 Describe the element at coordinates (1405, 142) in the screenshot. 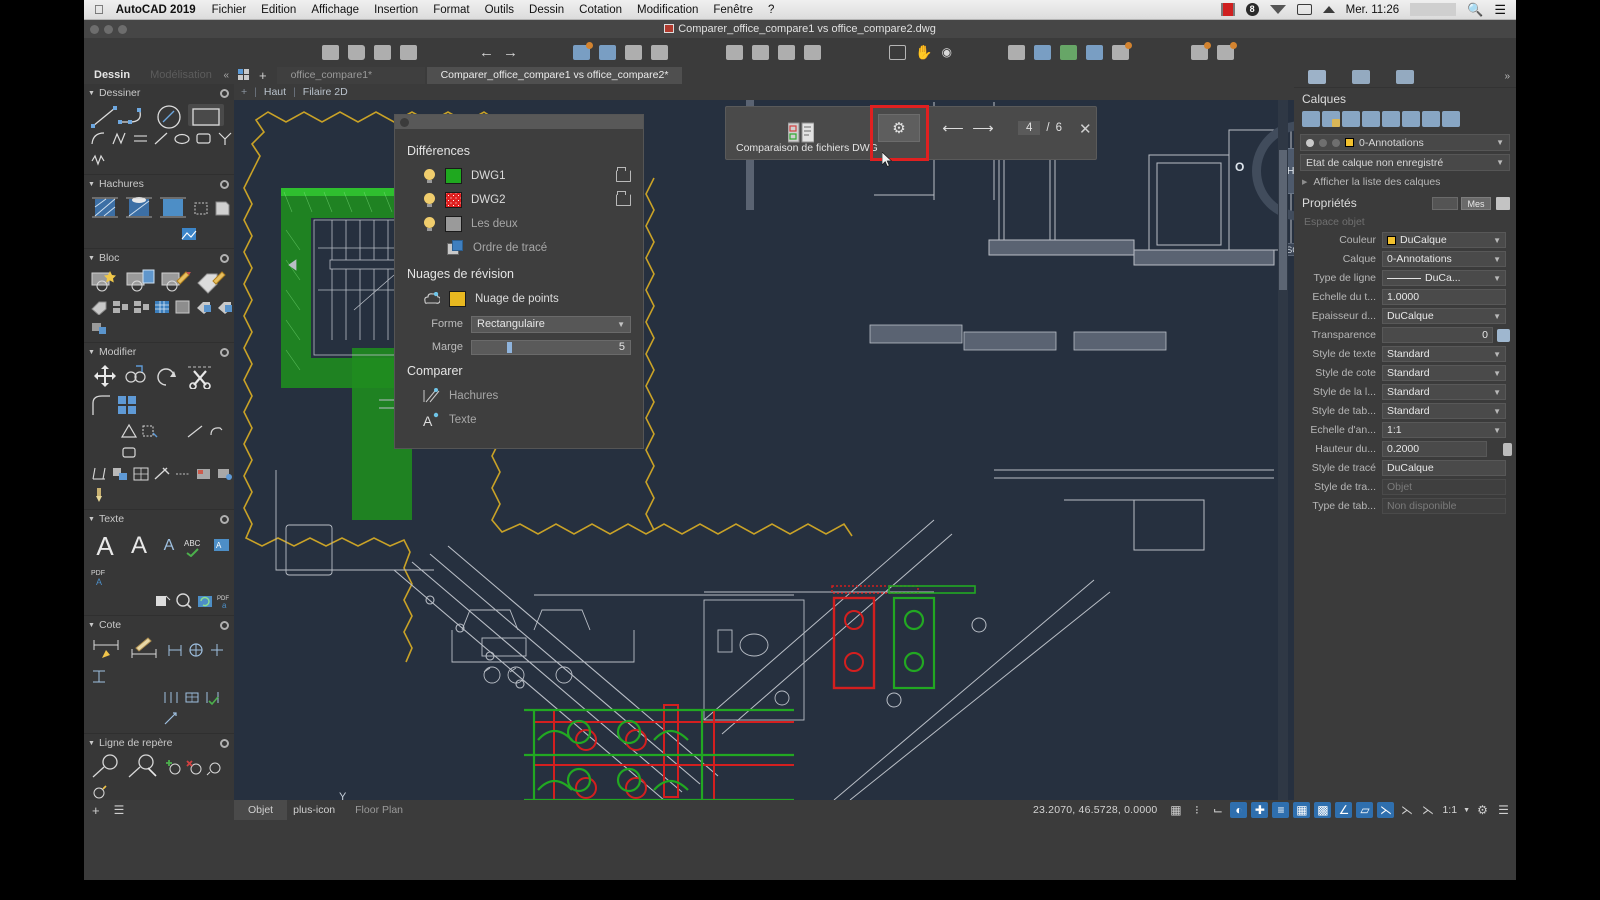

I see `current-layer-control: 0-Annotations ▼` at that location.